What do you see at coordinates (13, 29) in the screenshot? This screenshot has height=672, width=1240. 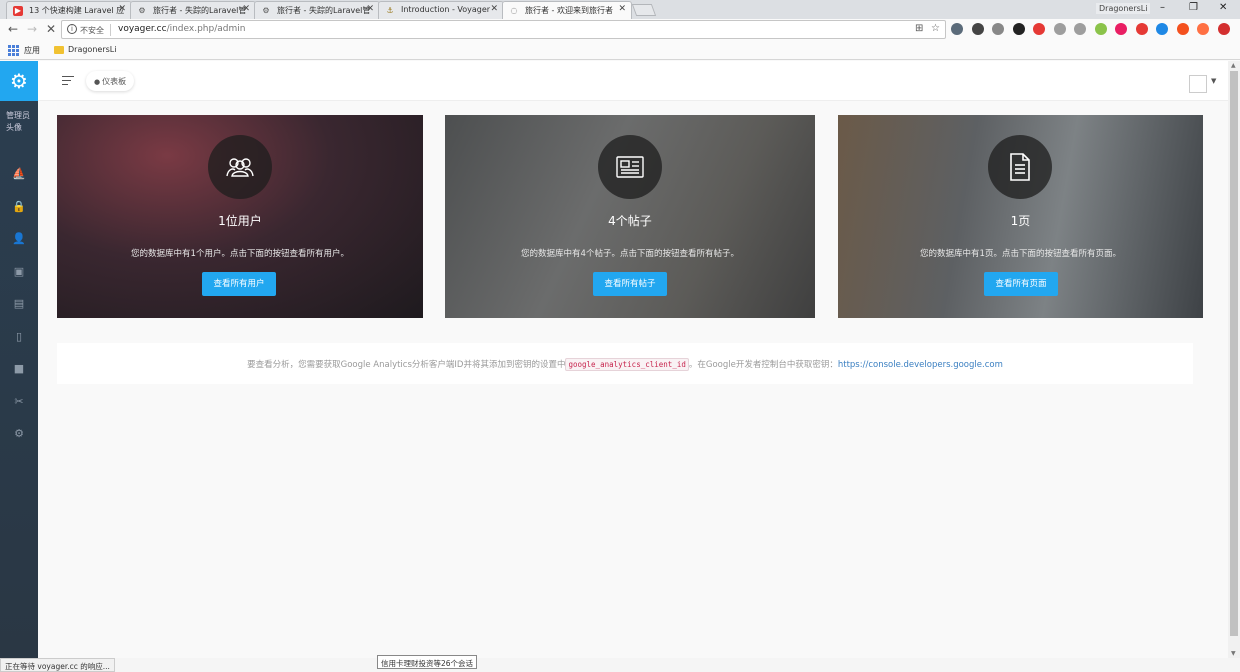 I see `back-button: ←` at bounding box center [13, 29].